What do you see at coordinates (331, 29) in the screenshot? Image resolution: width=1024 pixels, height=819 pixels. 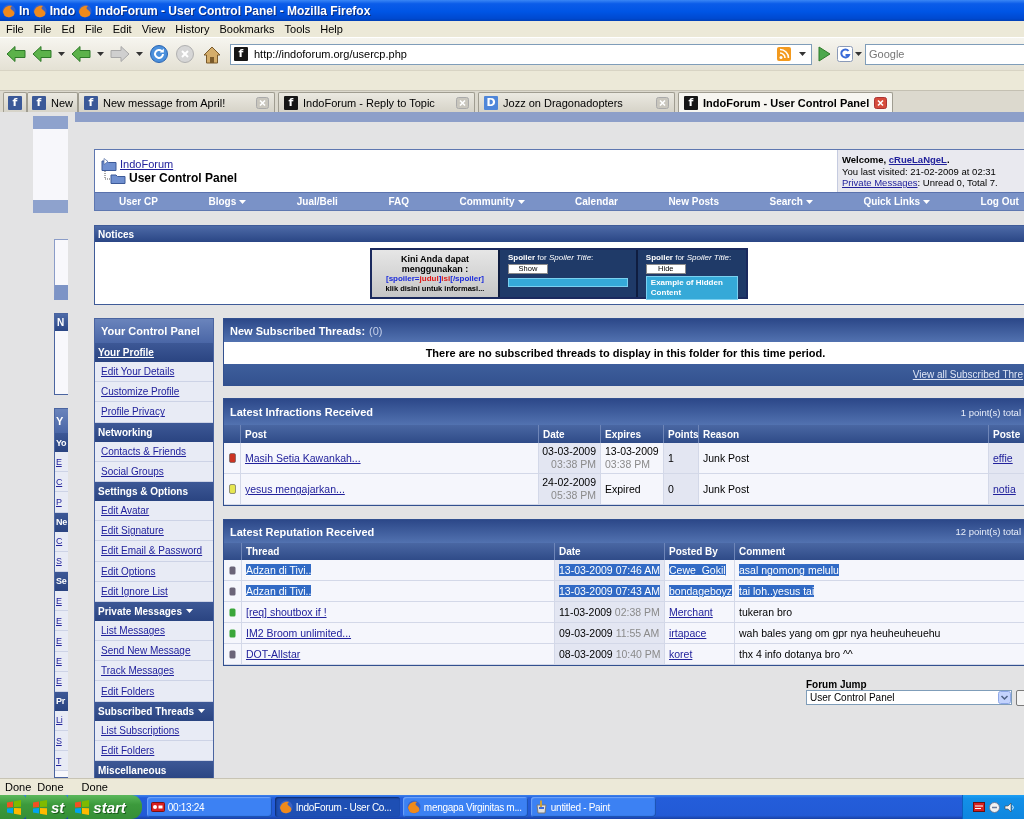 I see `menu-item: Help` at bounding box center [331, 29].